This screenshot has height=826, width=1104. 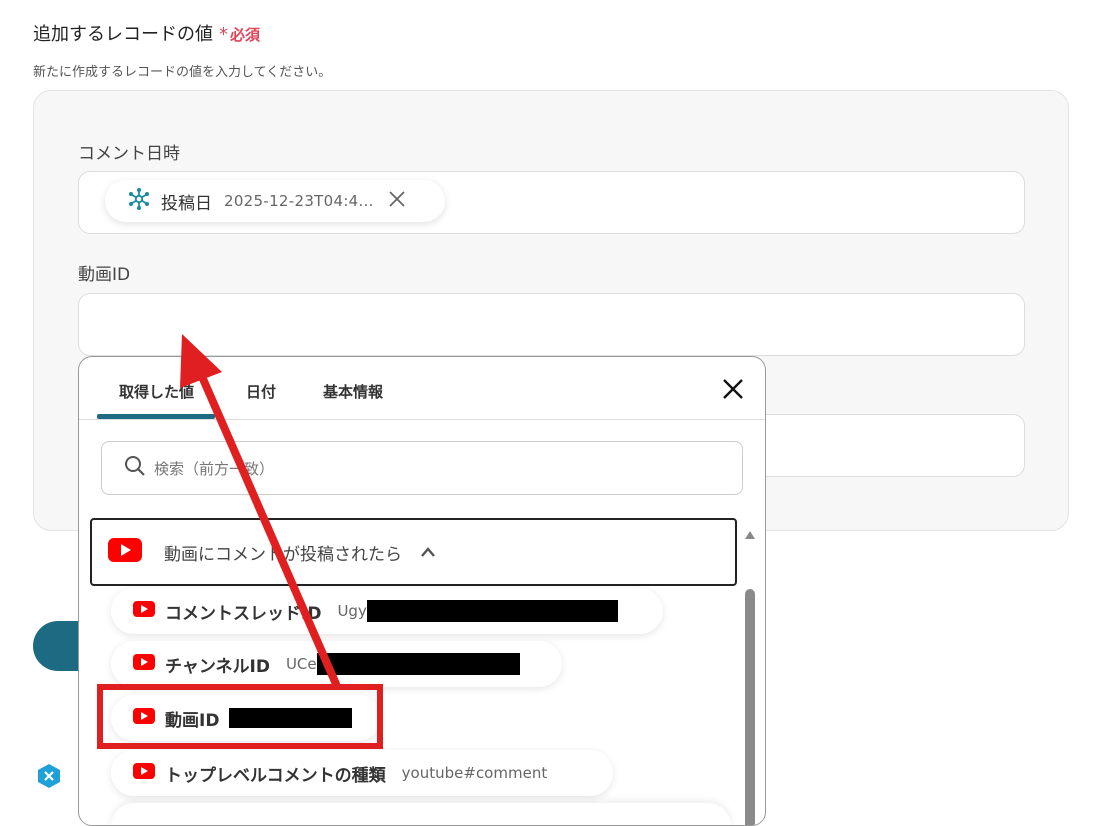 I want to click on item-label: トップレベルコメントの種類, so click(x=275, y=775).